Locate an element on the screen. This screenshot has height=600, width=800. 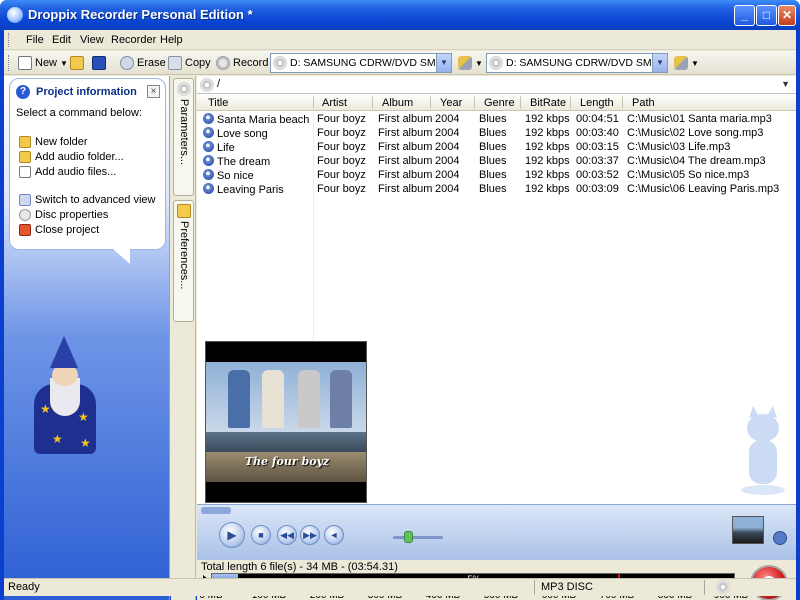
save-button is located at coordinates (99, 63).